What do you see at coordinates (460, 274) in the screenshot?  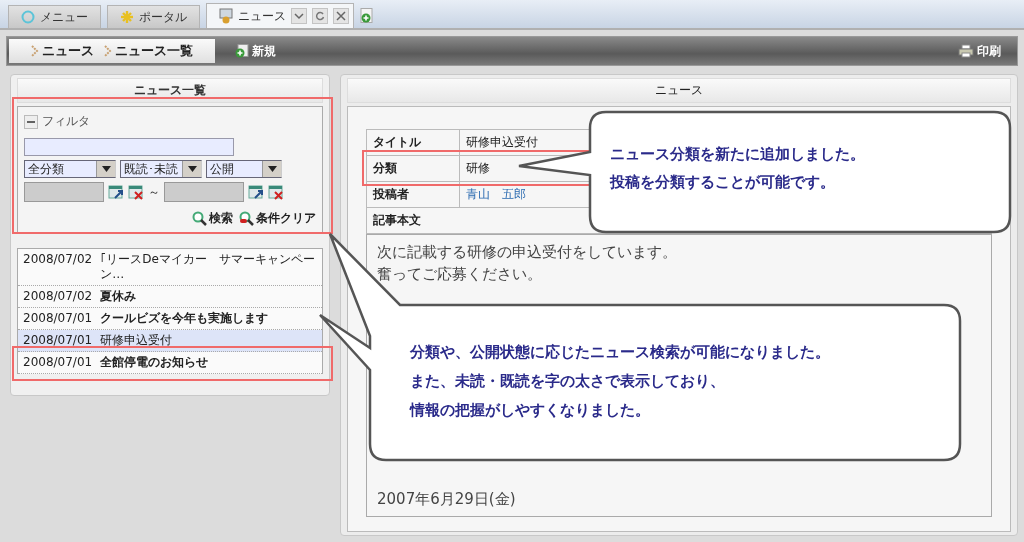 I see `body-text: 奮ってご応募ください。` at bounding box center [460, 274].